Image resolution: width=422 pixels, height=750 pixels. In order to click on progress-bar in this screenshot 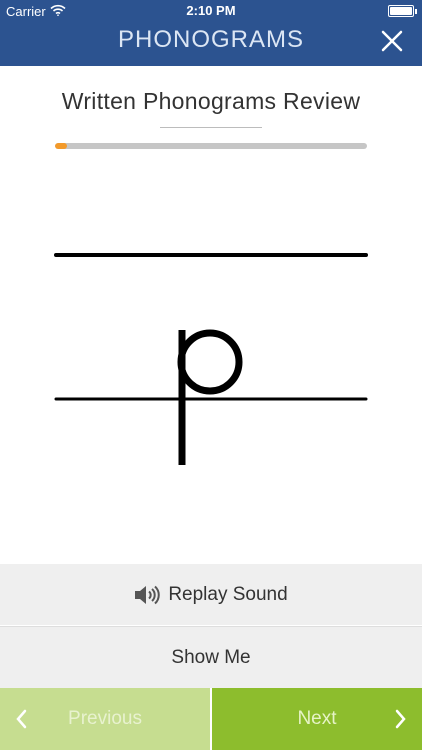, I will do `click(211, 146)`.